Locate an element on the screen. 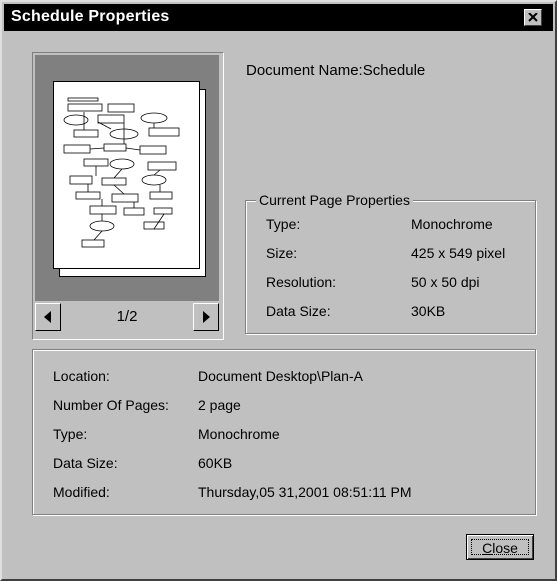 This screenshot has width=557, height=581. title-close-button is located at coordinates (533, 17).